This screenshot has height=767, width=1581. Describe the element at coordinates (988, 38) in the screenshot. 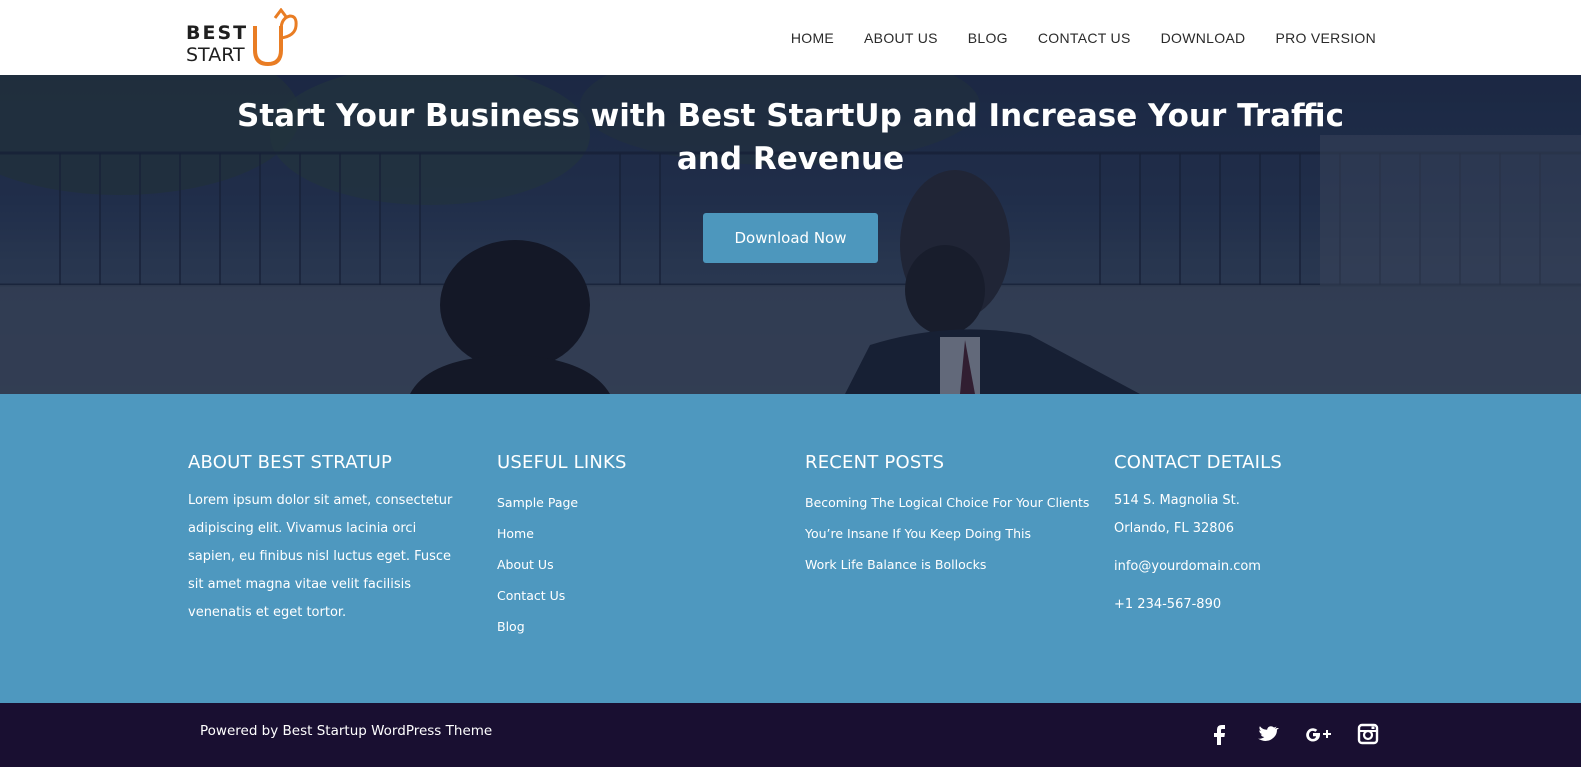

I see `nav-blog: BLOG` at that location.